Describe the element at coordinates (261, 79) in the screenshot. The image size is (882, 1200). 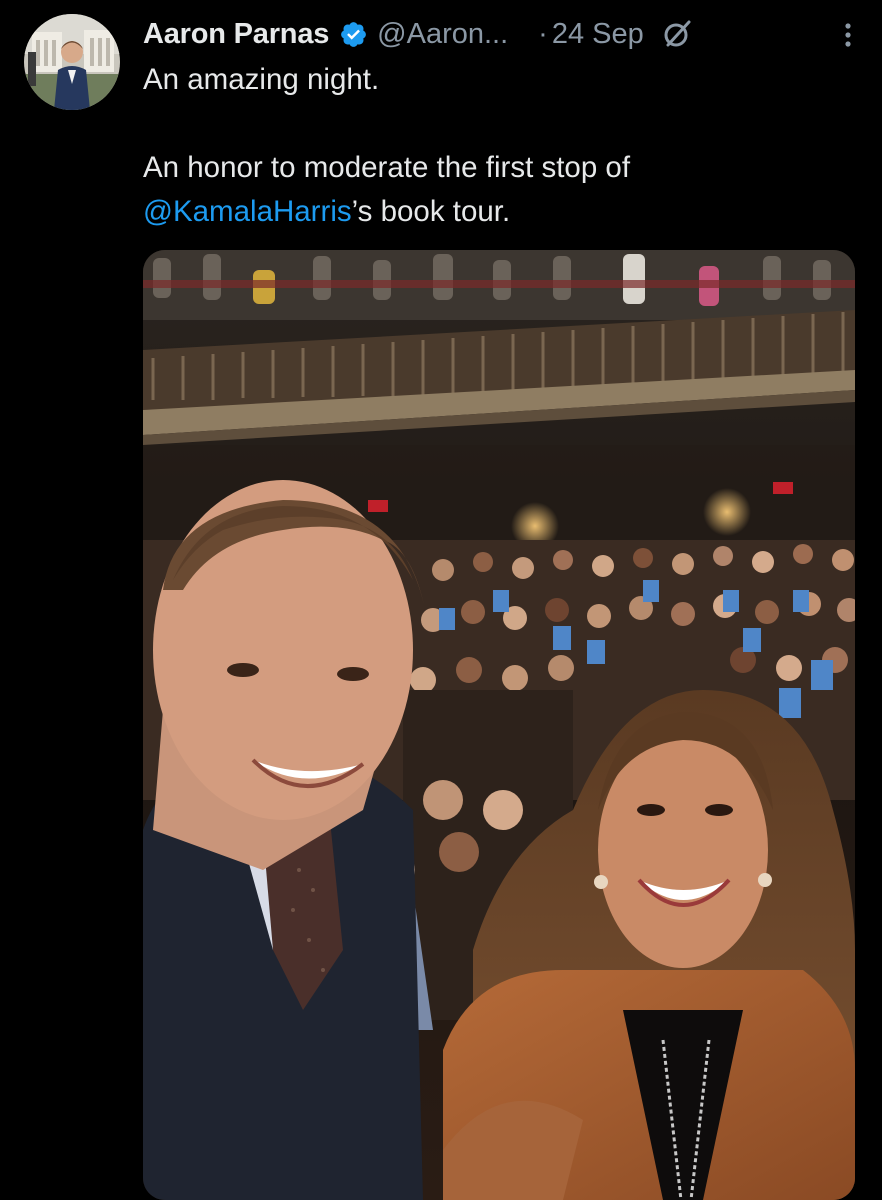
I see `tweet-text-line-1: An amazing night.` at that location.